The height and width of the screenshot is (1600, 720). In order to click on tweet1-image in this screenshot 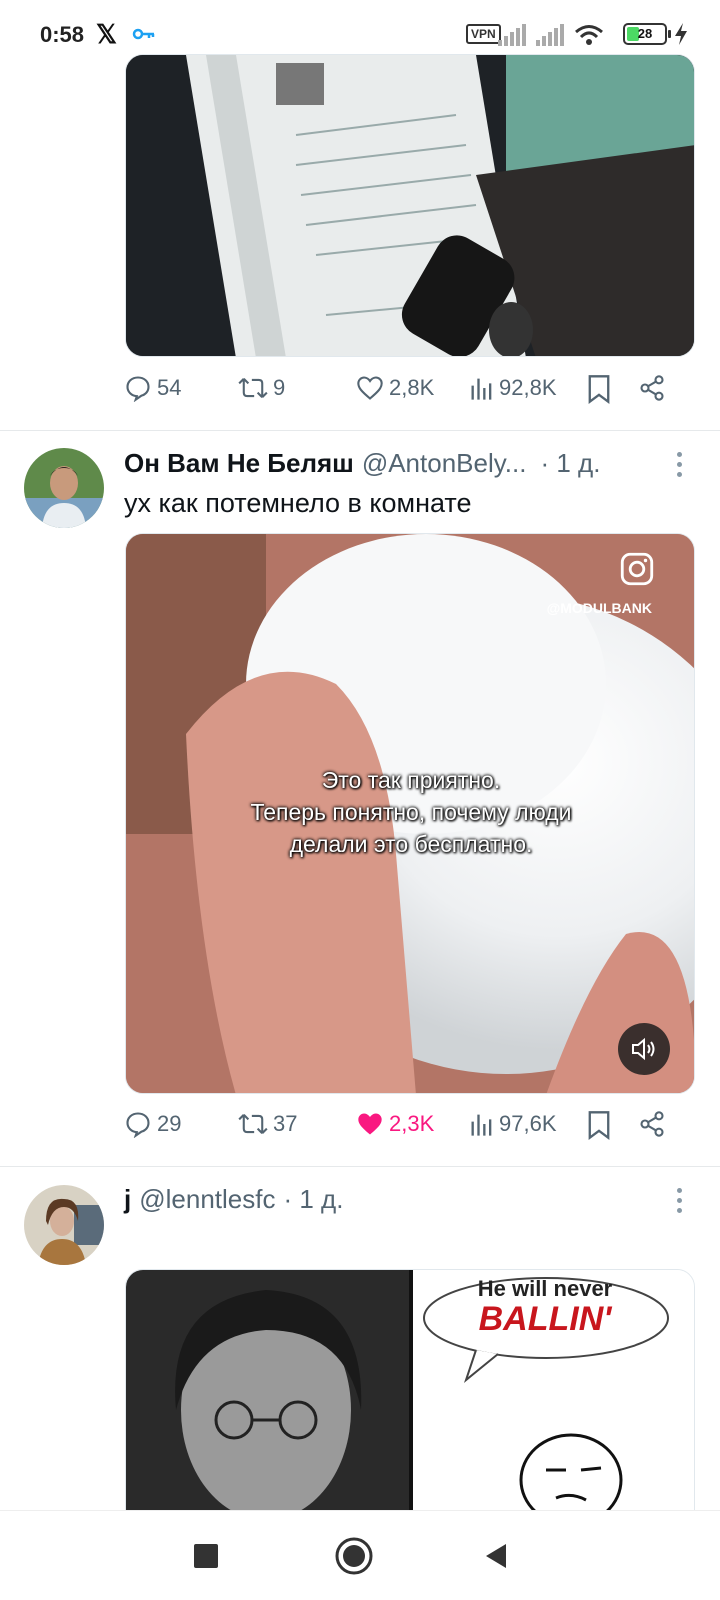, I will do `click(410, 205)`.